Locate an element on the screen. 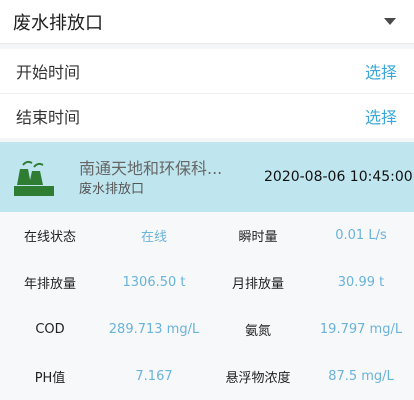  metric-row: 年排放量 1306.50 t 月排放量 30.99 t is located at coordinates (207, 282).